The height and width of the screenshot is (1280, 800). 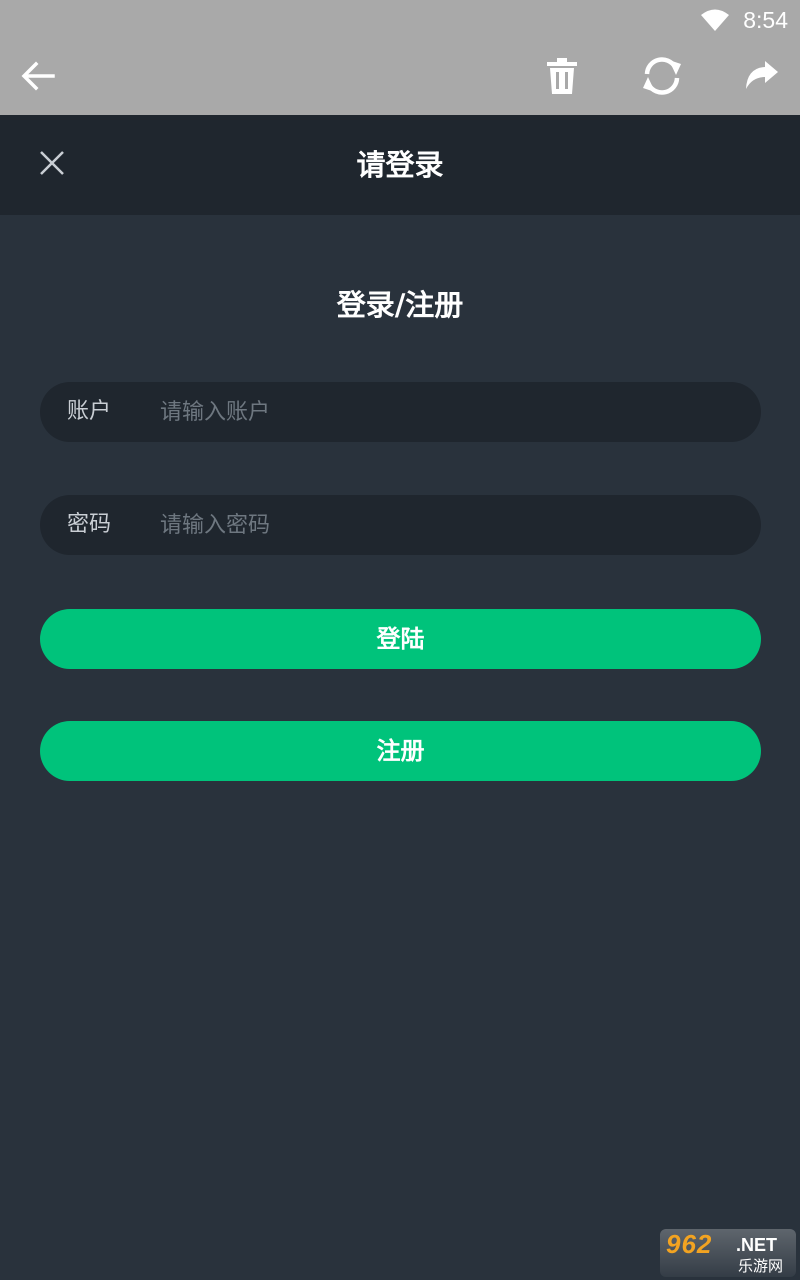 I want to click on status-bar: 8:54, so click(x=400, y=20).